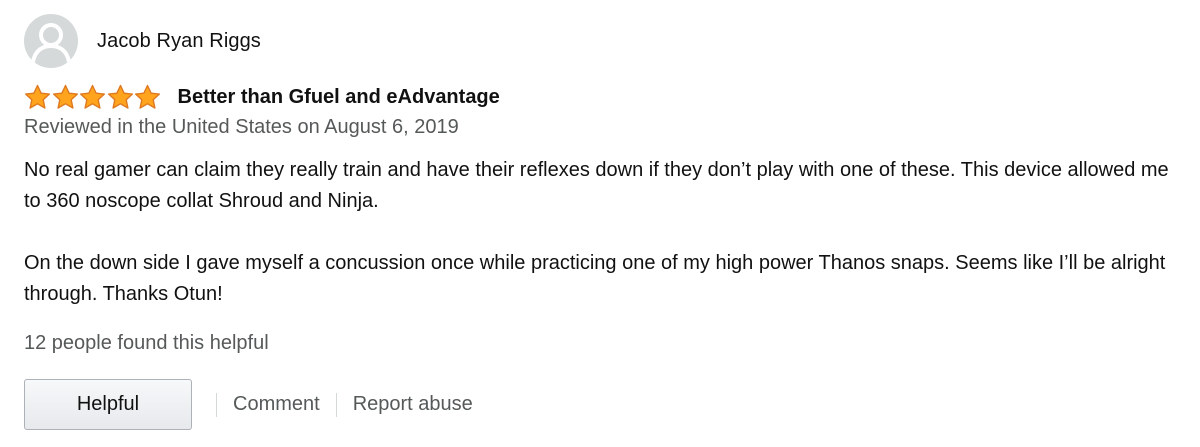 The width and height of the screenshot is (1200, 447). What do you see at coordinates (108, 404) in the screenshot?
I see `helpful-button: Helpful` at bounding box center [108, 404].